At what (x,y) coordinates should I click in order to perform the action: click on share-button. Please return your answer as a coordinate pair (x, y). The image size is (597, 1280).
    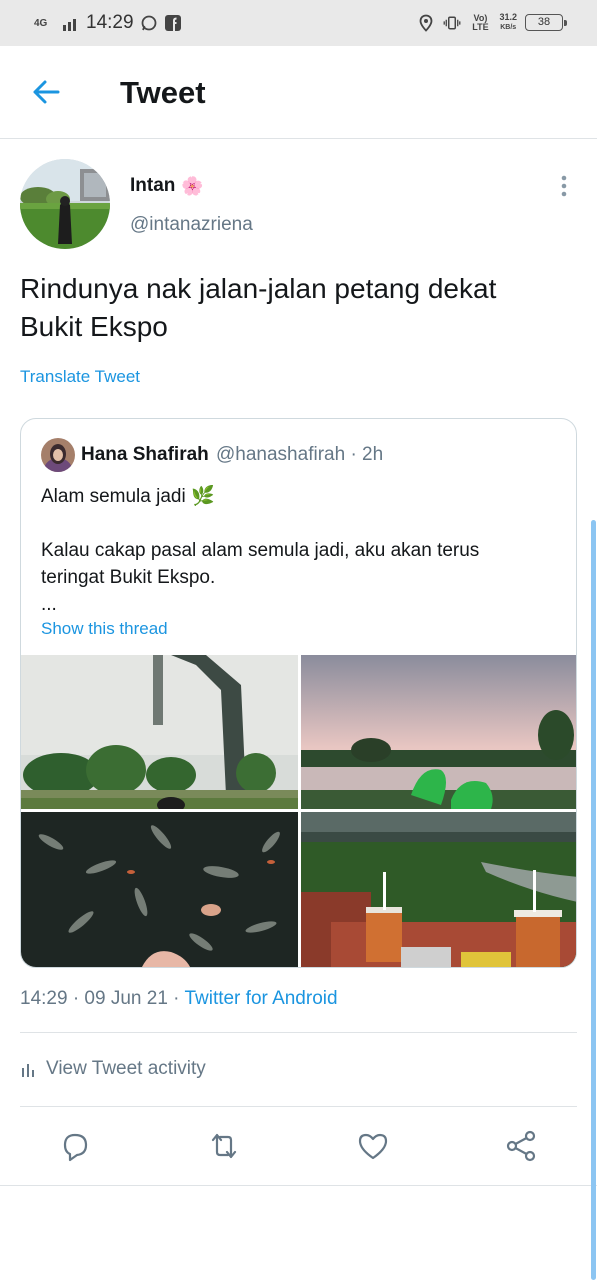
    Looking at the image, I should click on (522, 1146).